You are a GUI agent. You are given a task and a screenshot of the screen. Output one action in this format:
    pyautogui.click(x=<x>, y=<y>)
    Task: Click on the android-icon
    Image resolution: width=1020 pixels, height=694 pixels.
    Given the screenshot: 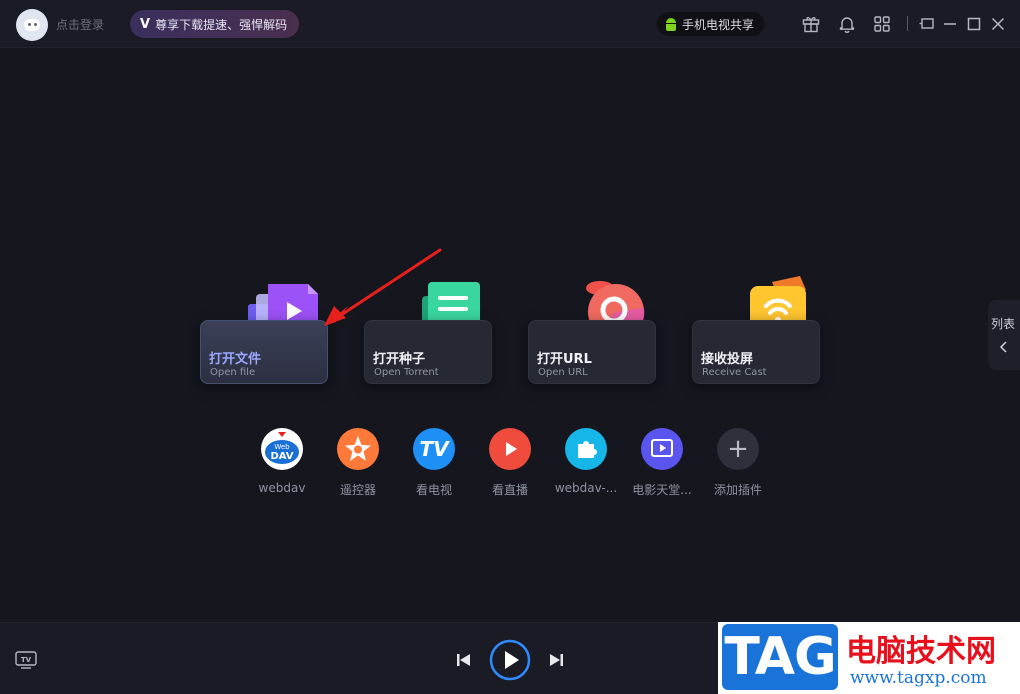 What is the action you would take?
    pyautogui.click(x=671, y=24)
    